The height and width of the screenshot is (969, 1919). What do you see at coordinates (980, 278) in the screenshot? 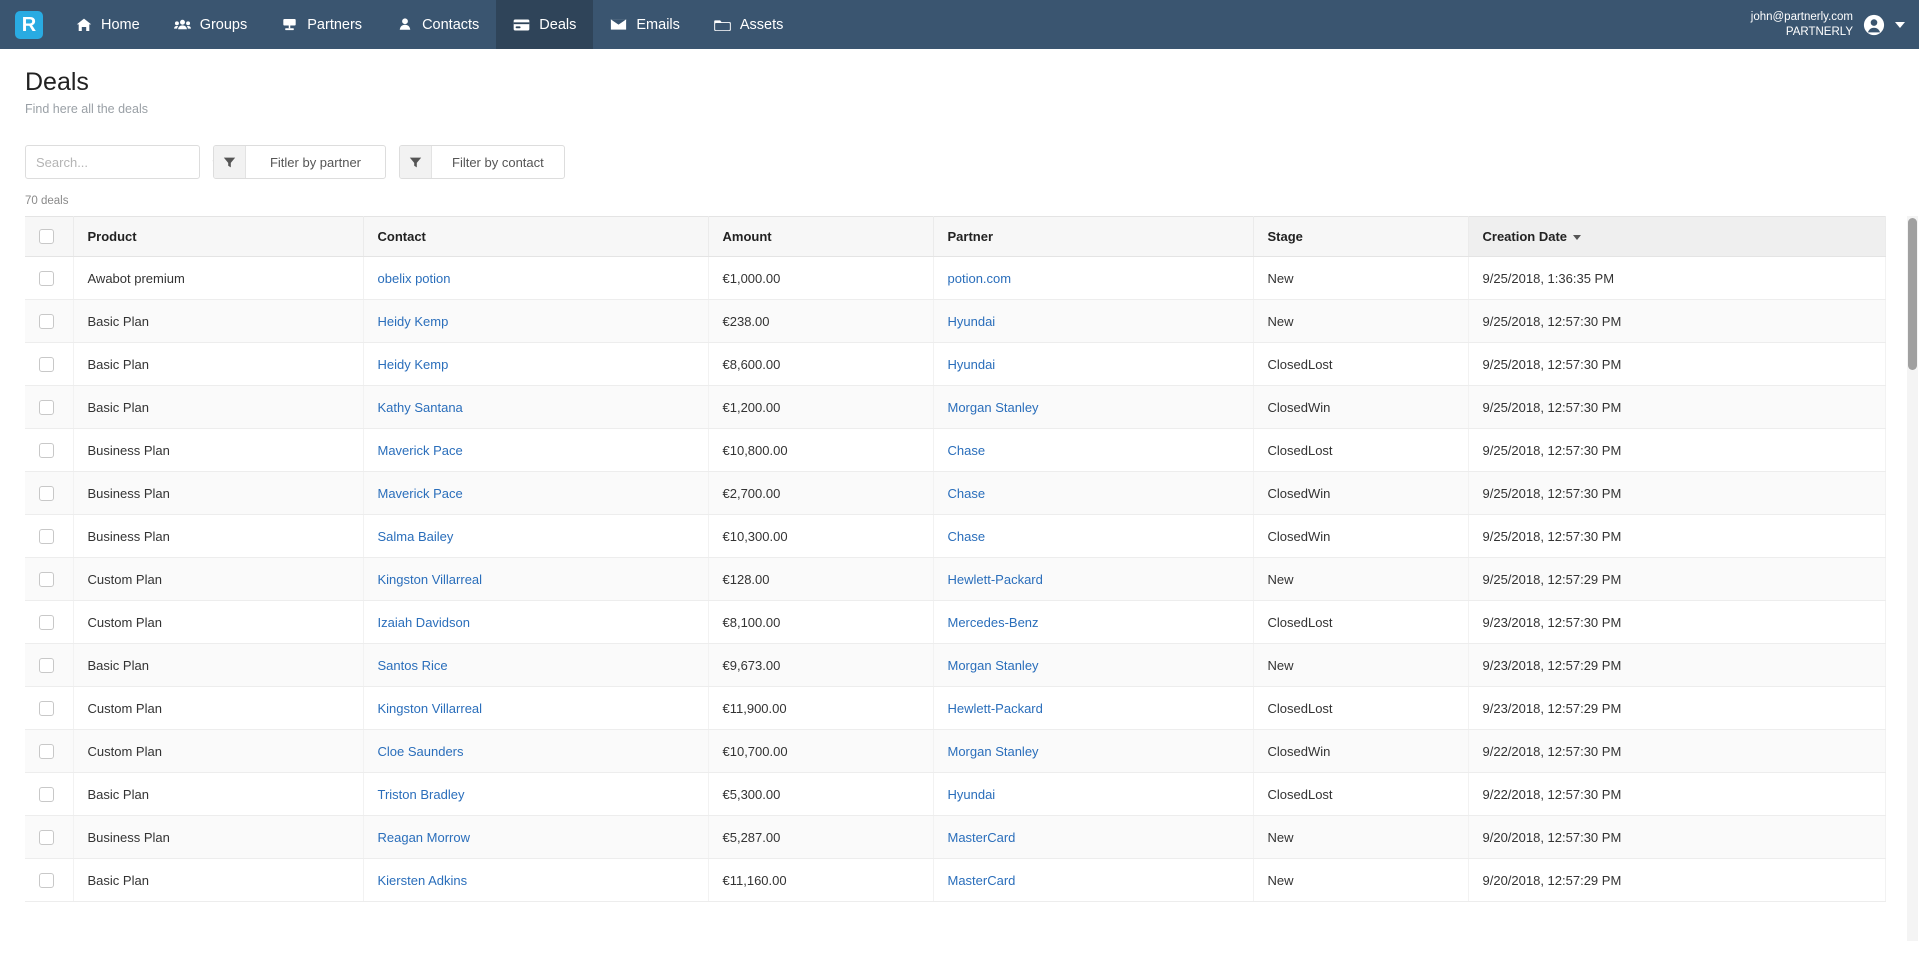
I see `partner-link: potion.com` at bounding box center [980, 278].